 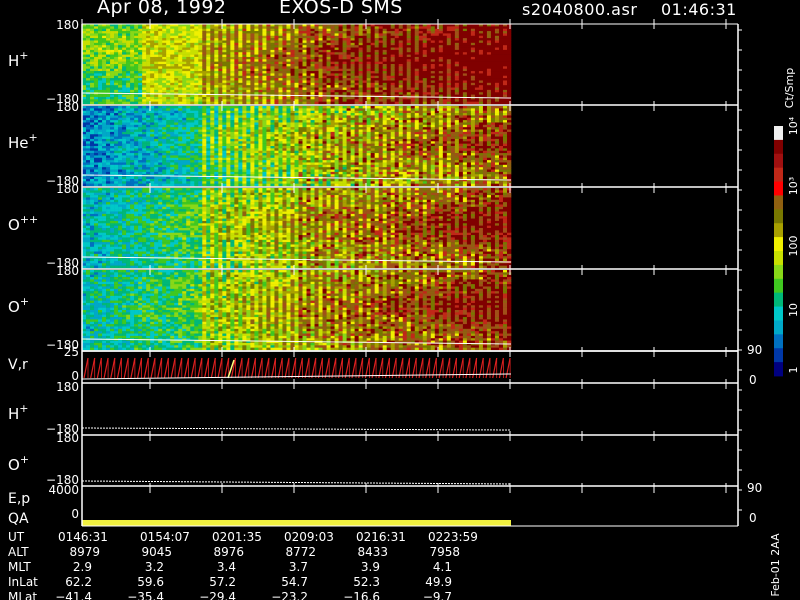 I want to click on ephemeris-row-label: InLat, so click(x=23, y=582).